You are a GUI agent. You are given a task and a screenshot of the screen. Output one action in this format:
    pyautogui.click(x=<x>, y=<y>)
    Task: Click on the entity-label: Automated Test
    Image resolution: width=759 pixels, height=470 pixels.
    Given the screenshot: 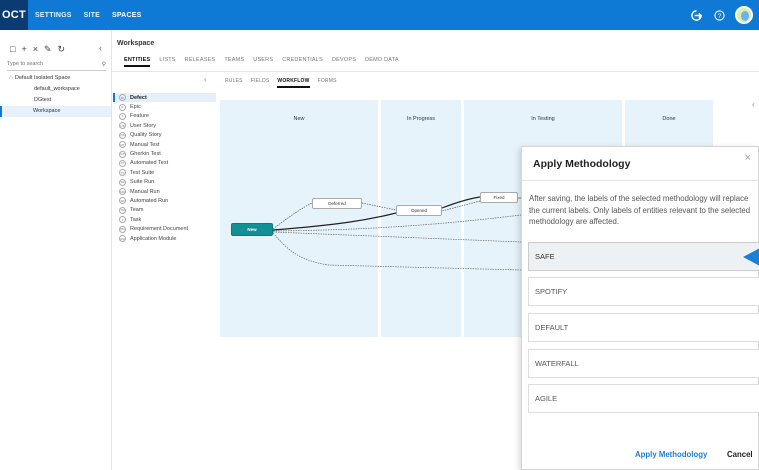 What is the action you would take?
    pyautogui.click(x=149, y=163)
    